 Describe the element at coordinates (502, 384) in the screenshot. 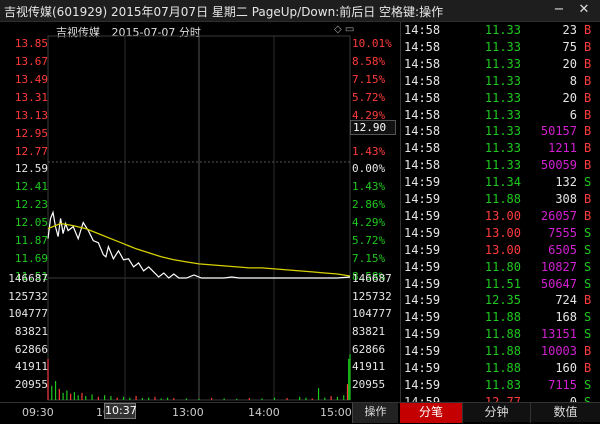

I see `tick-price: 11.83` at that location.